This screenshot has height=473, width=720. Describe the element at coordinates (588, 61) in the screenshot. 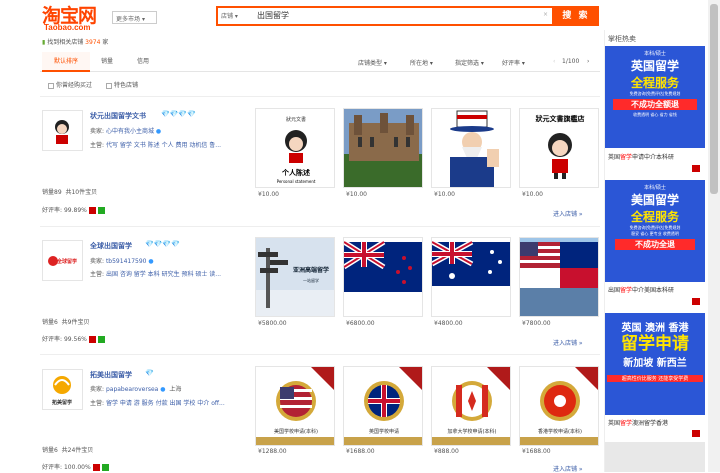

I see `next-page-icon: ›` at that location.